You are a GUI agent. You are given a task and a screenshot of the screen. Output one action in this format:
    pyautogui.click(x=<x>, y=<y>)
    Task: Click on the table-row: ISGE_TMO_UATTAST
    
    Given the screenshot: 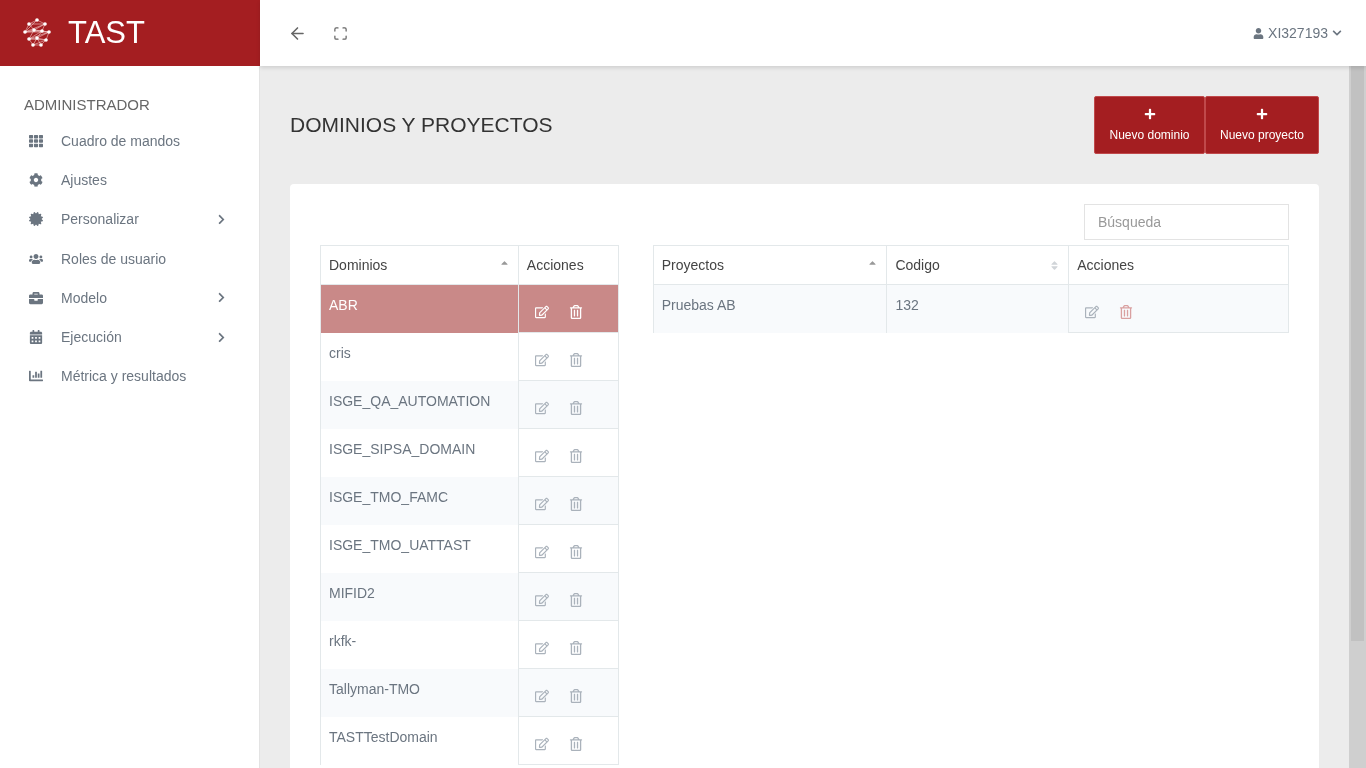 What is the action you would take?
    pyautogui.click(x=469, y=548)
    